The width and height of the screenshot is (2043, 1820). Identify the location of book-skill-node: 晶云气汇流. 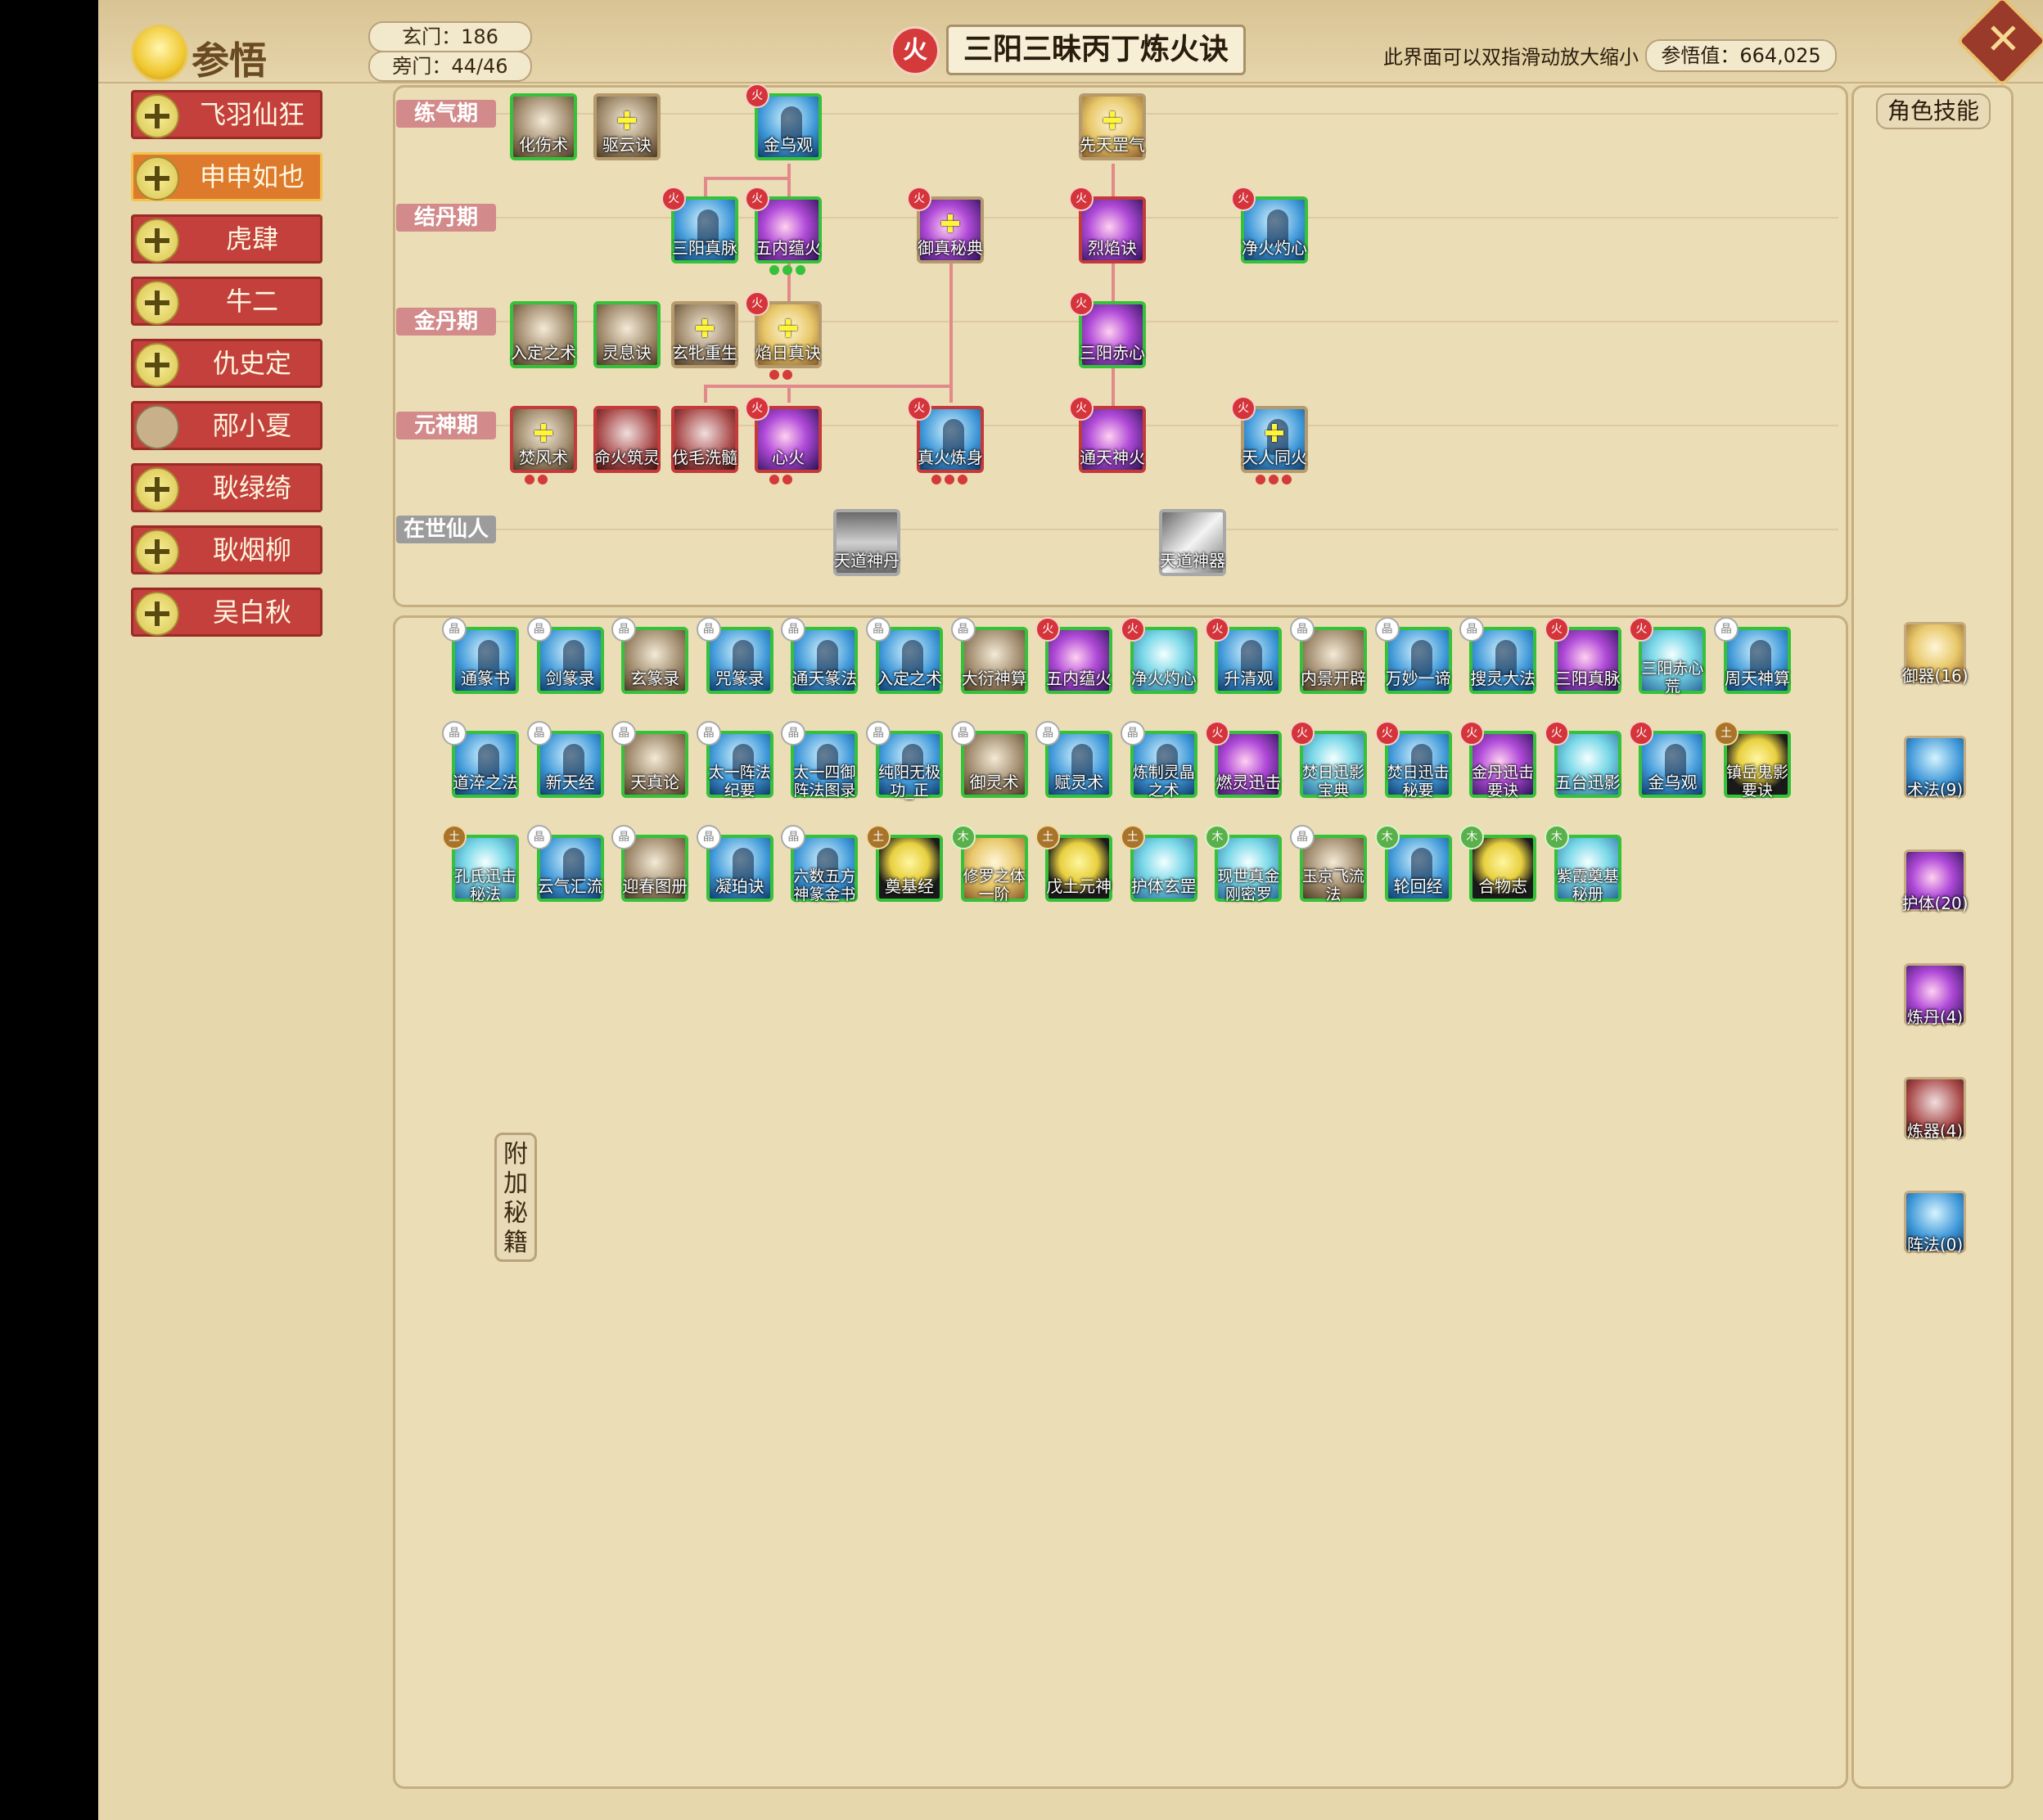
(565, 864).